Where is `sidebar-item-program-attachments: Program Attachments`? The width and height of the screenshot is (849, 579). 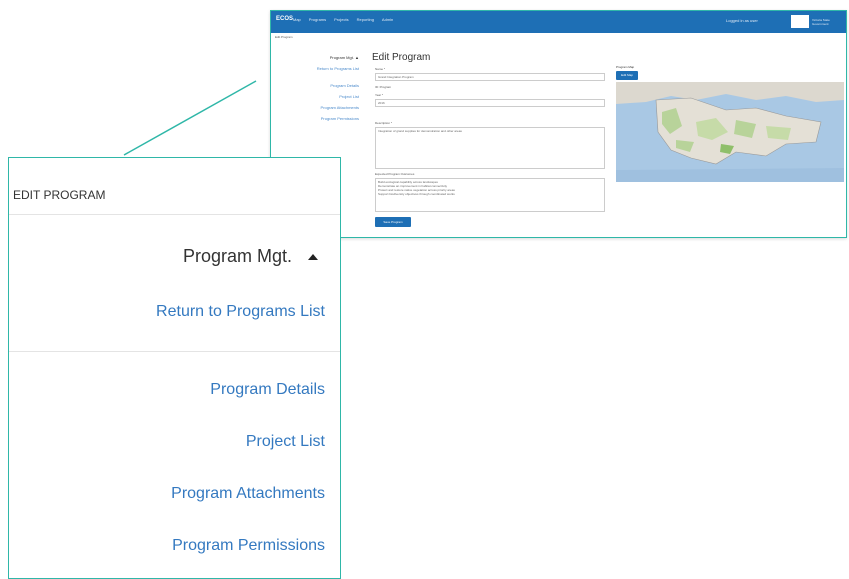
sidebar-item-program-attachments: Program Attachments is located at coordinates (322, 107).